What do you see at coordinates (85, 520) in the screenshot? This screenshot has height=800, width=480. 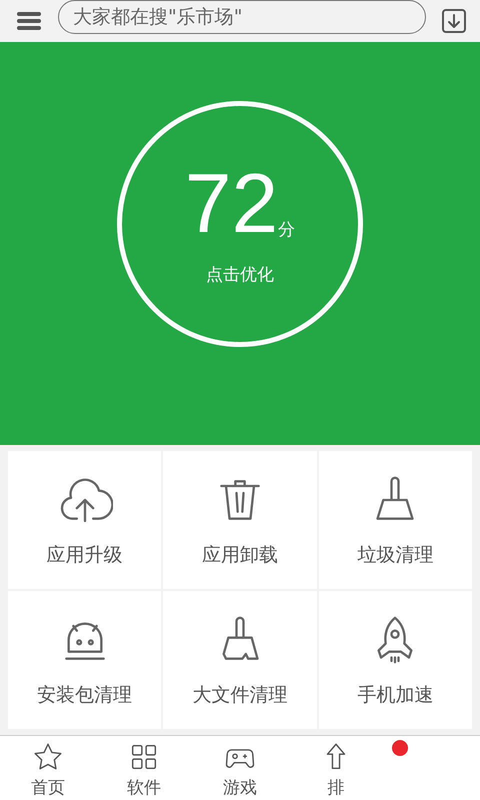 I see `tool-tile: 应用升级` at bounding box center [85, 520].